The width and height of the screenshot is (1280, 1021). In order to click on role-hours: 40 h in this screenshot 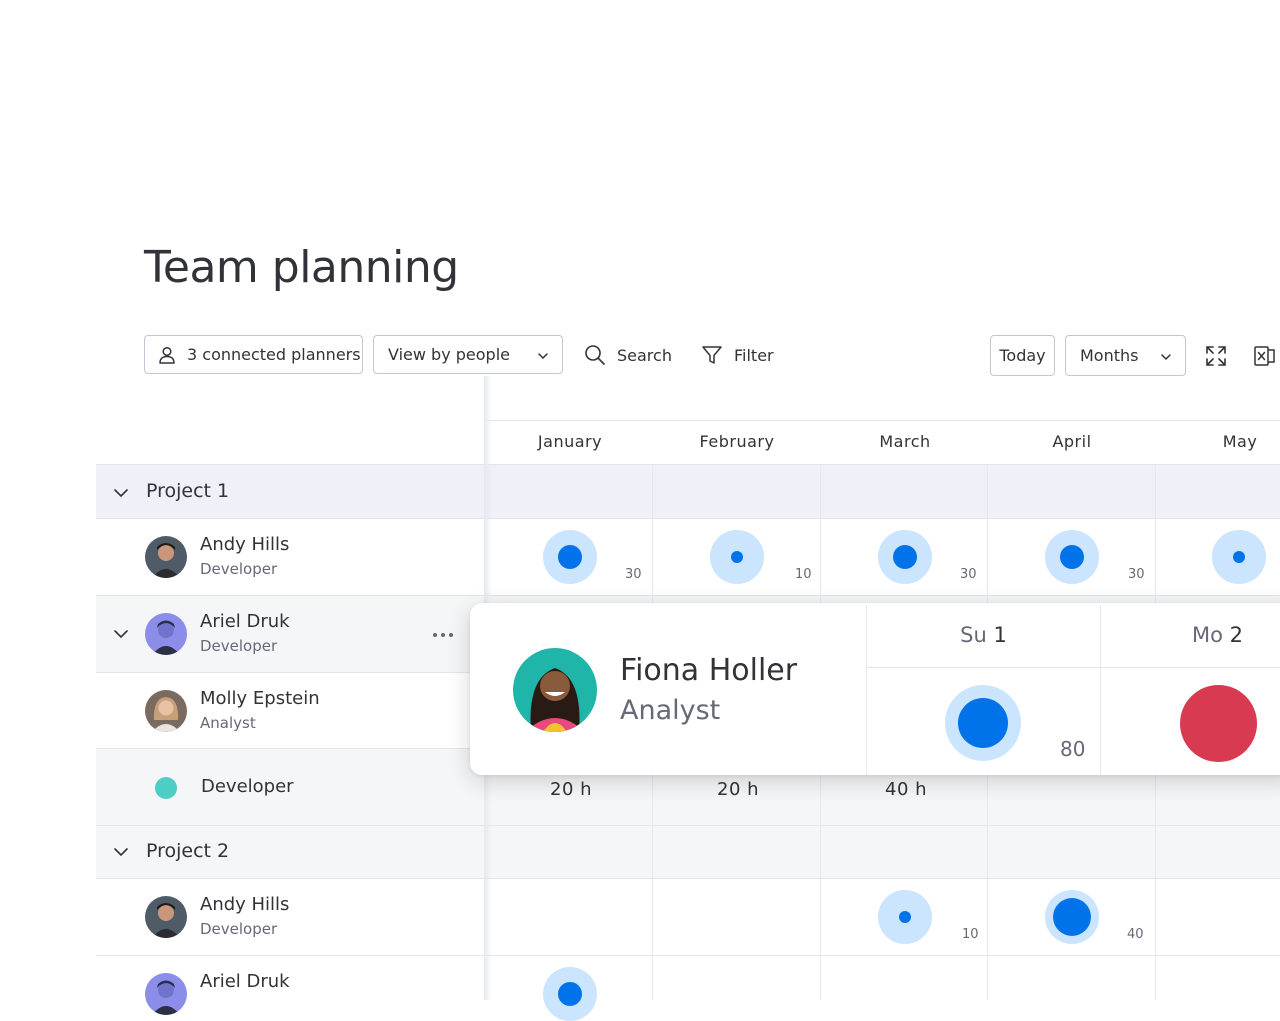, I will do `click(906, 789)`.